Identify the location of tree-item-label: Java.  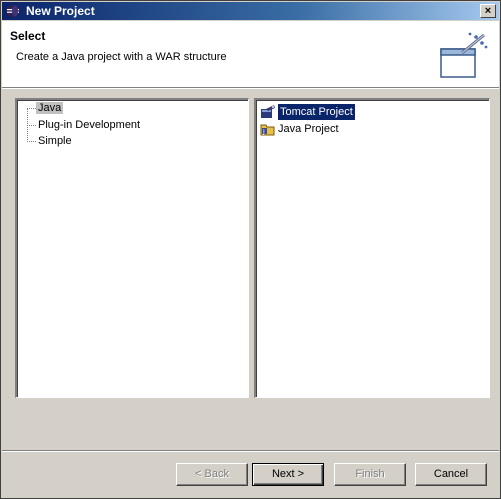
(50, 108).